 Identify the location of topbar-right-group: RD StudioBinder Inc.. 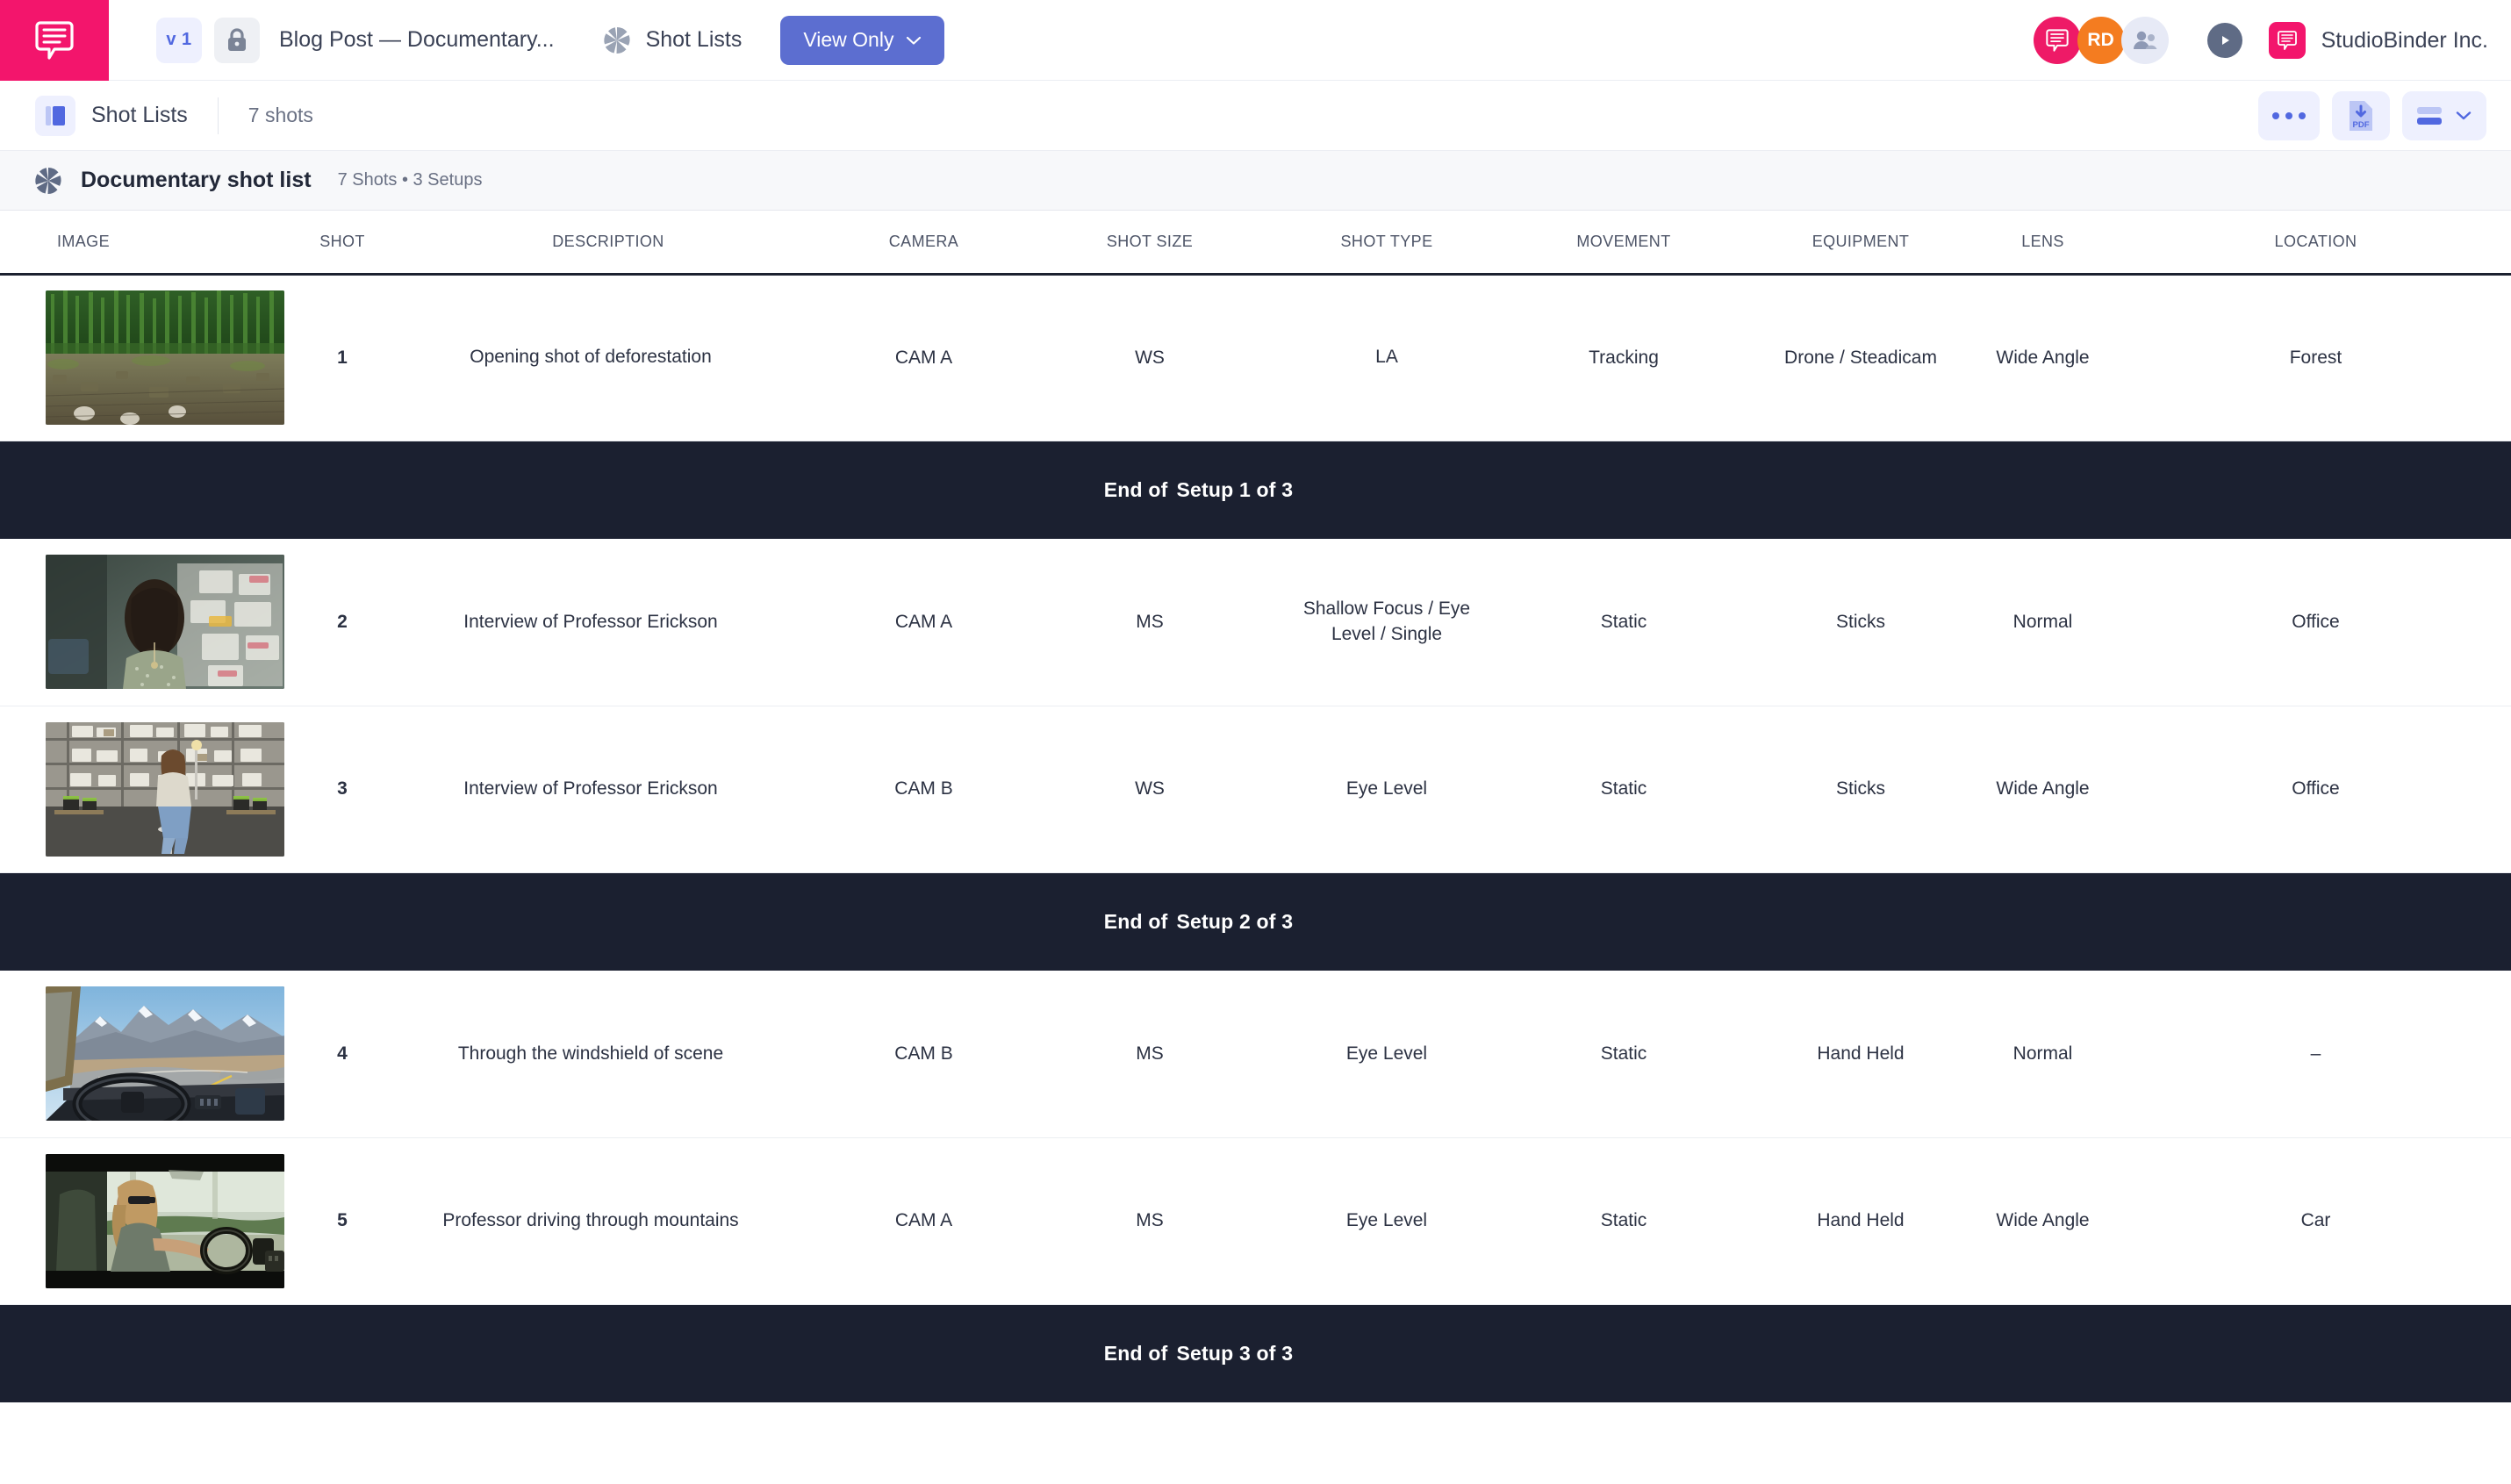
(2260, 40).